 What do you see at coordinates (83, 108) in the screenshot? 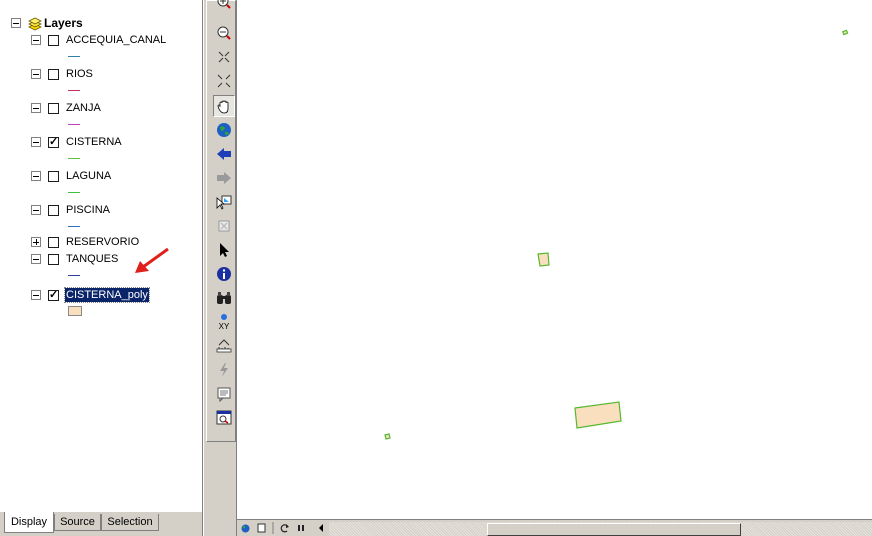
I see `layer-name: ZANJA` at bounding box center [83, 108].